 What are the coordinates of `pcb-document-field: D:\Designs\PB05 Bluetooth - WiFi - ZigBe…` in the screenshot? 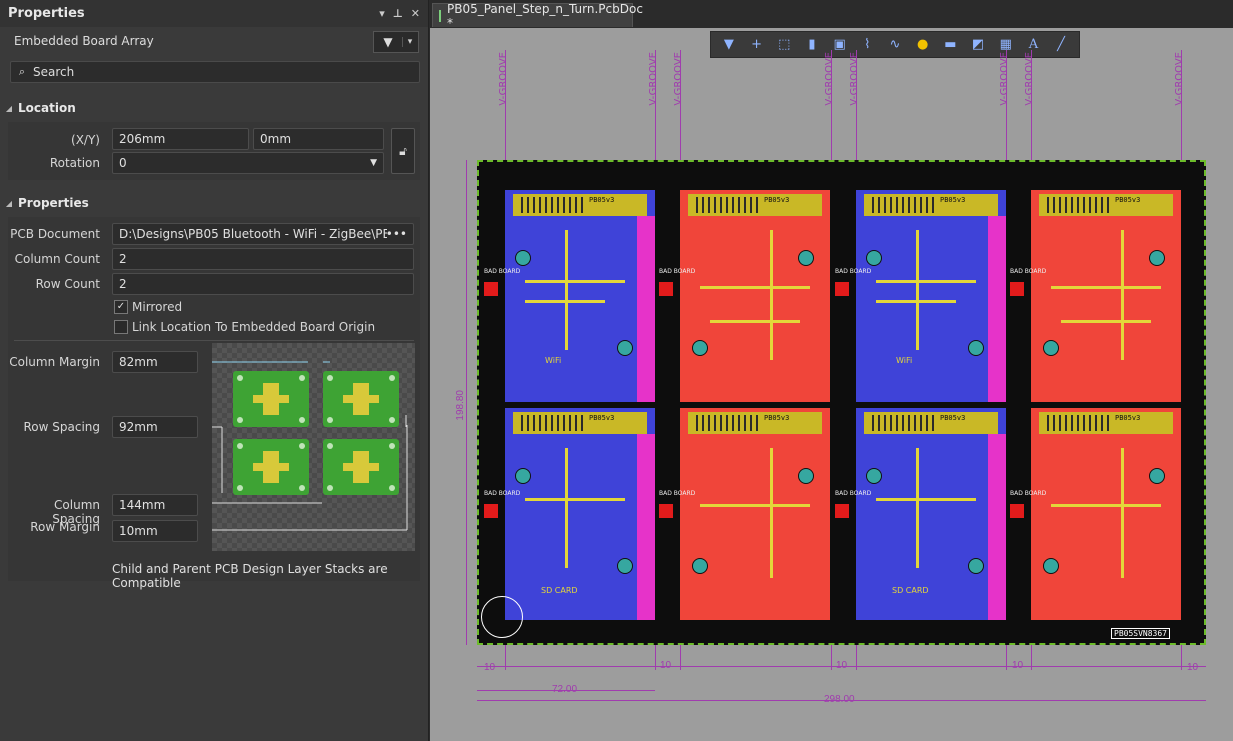 It's located at (263, 234).